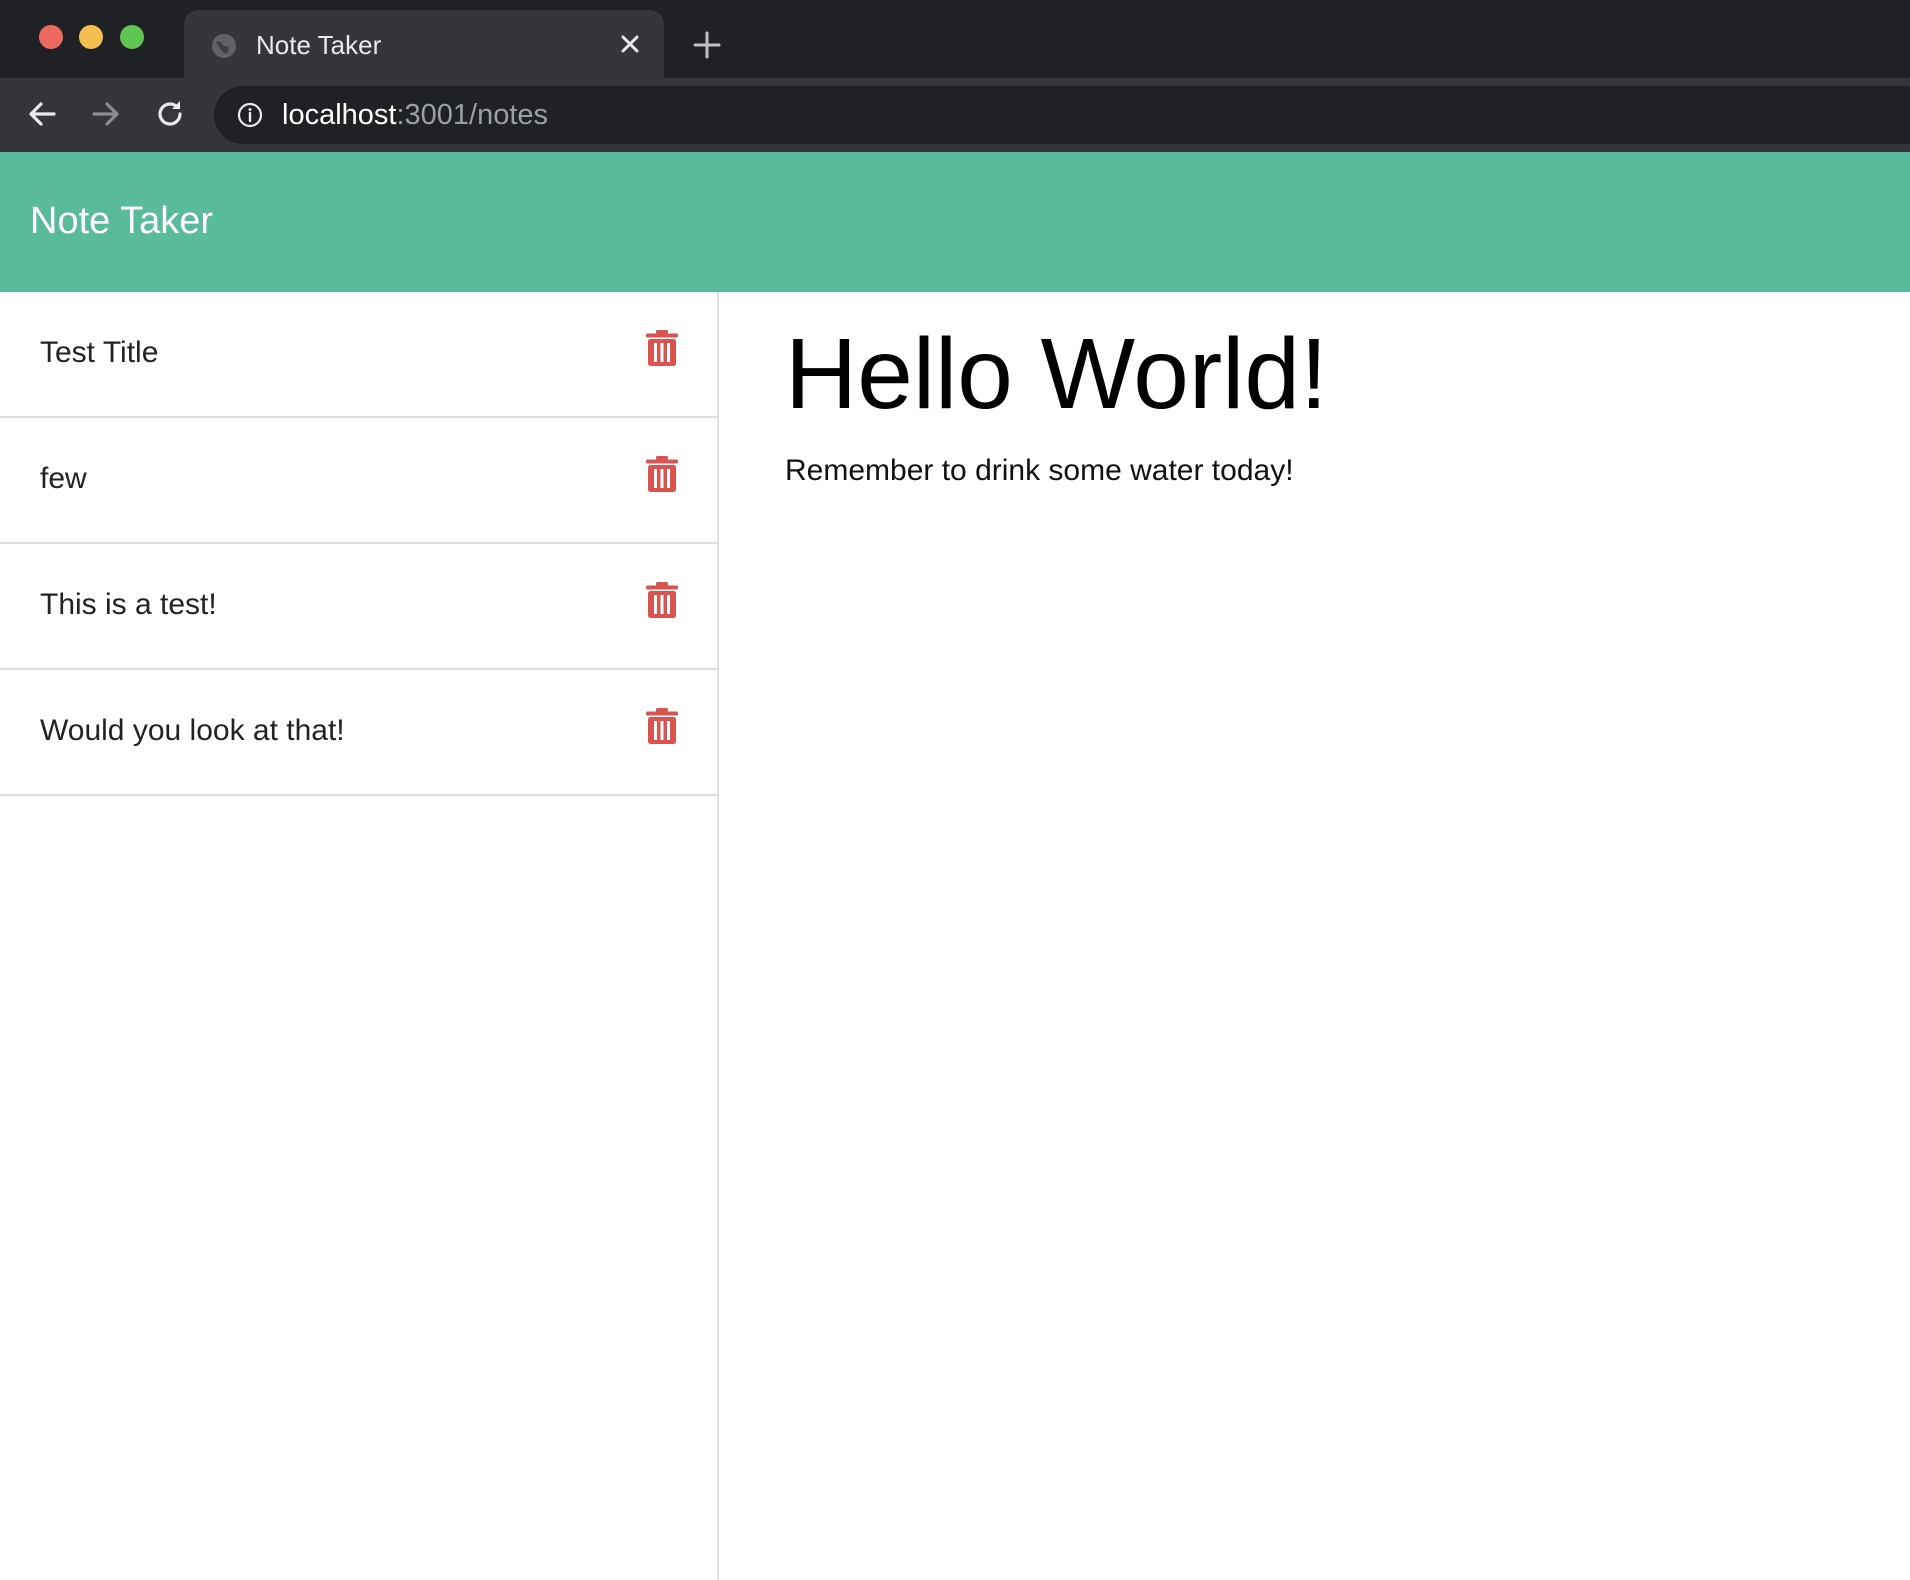  Describe the element at coordinates (1062, 115) in the screenshot. I see `address-bar: localhost:3001/notes` at that location.